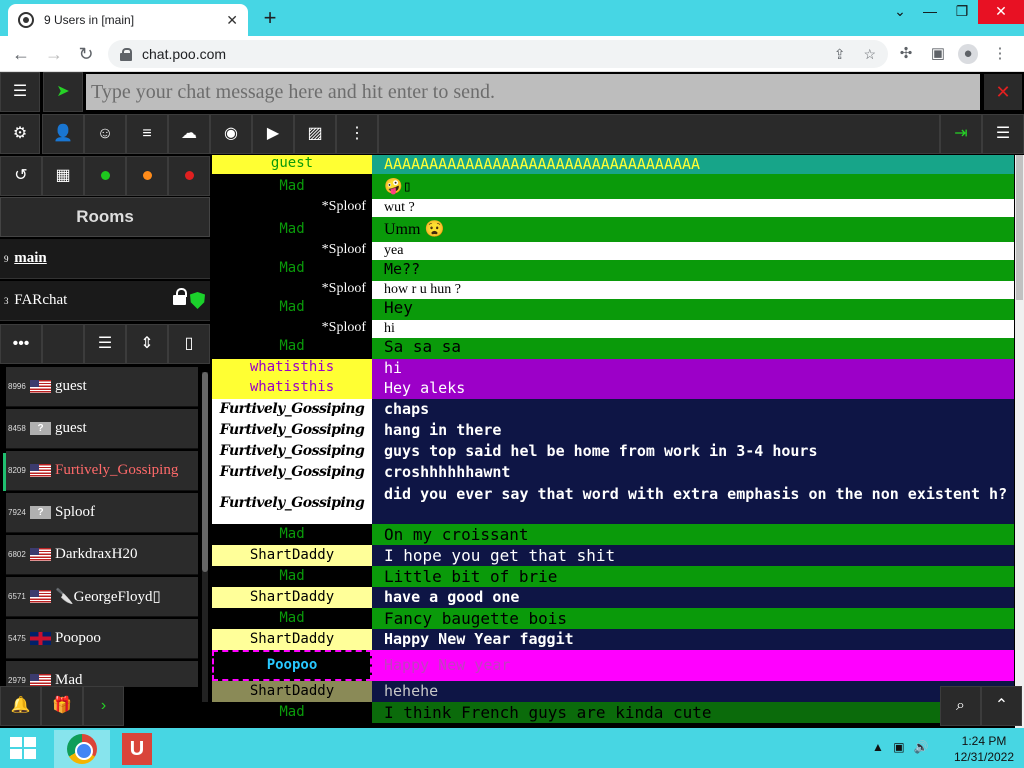 The image size is (1024, 768). Describe the element at coordinates (921, 747) in the screenshot. I see `volume-icon: 🔊` at that location.